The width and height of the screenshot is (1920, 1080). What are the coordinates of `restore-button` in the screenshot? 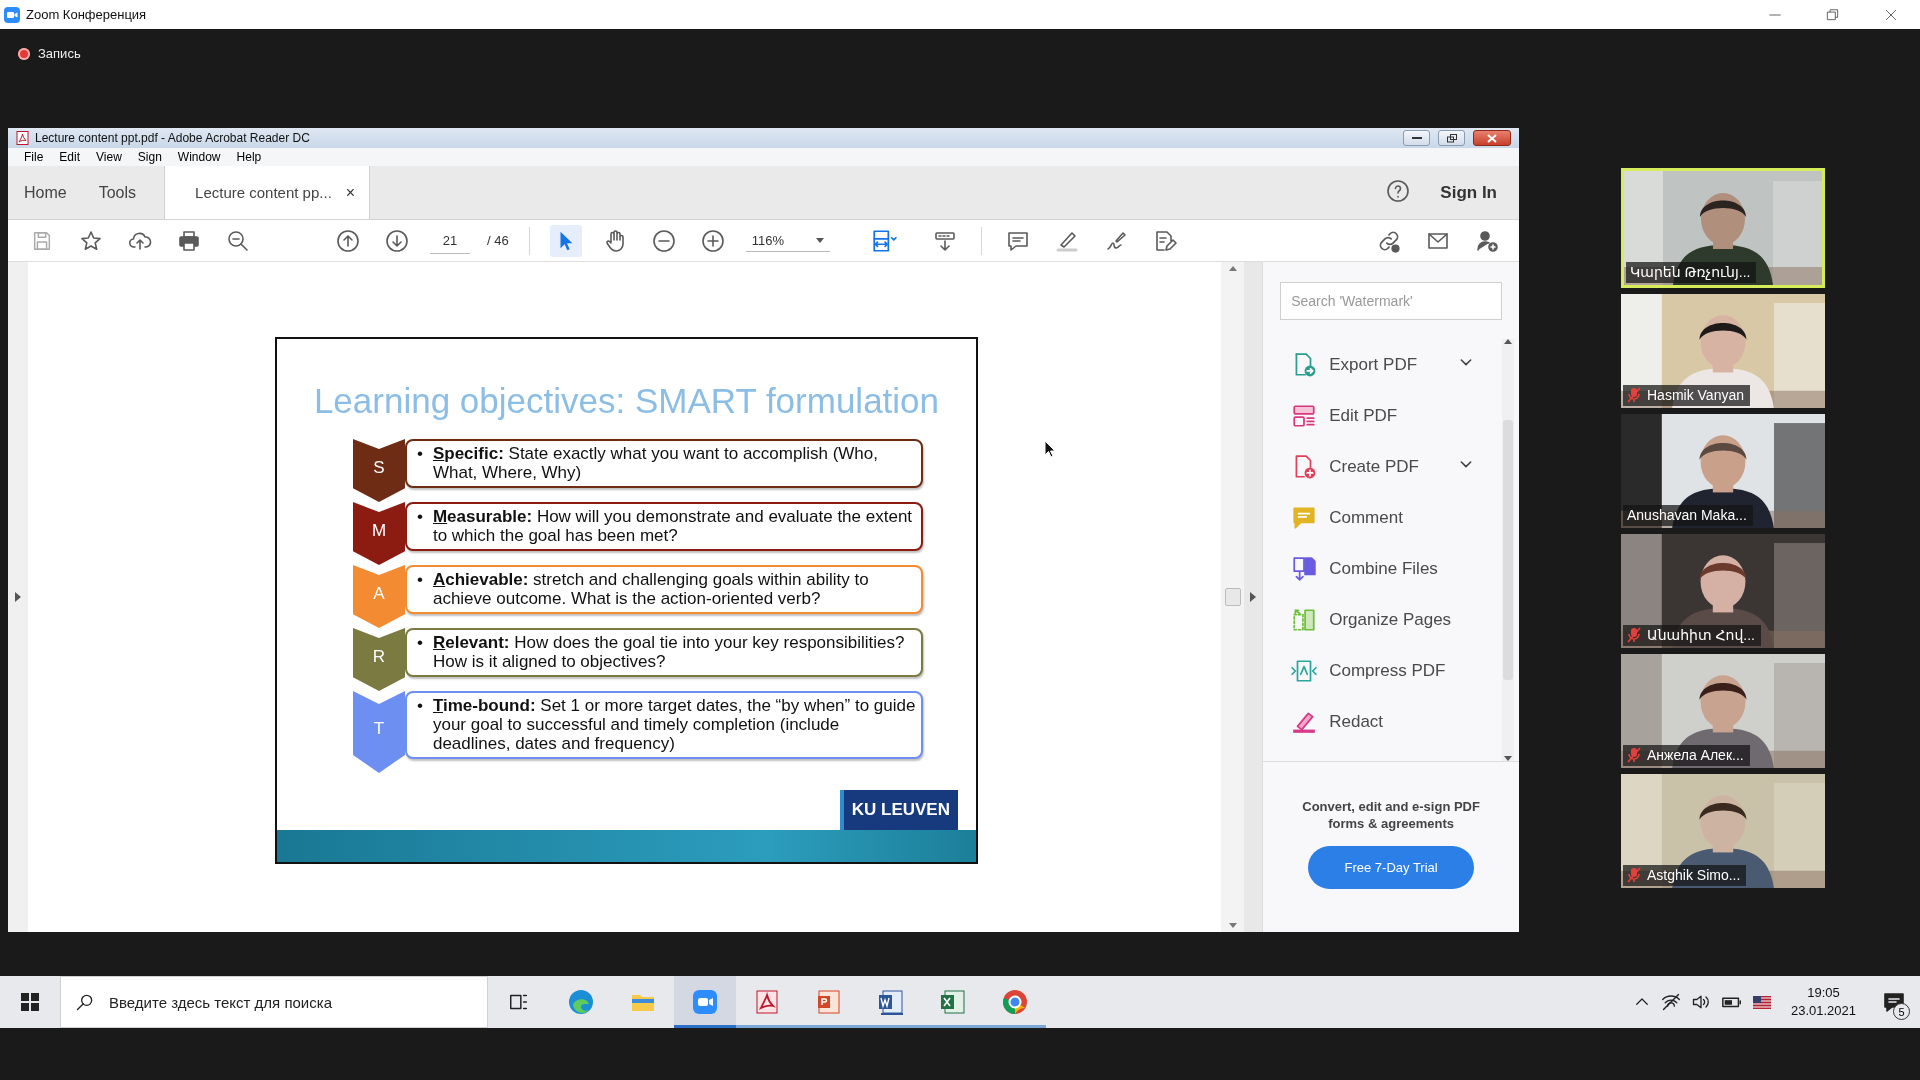 It's located at (1451, 138).